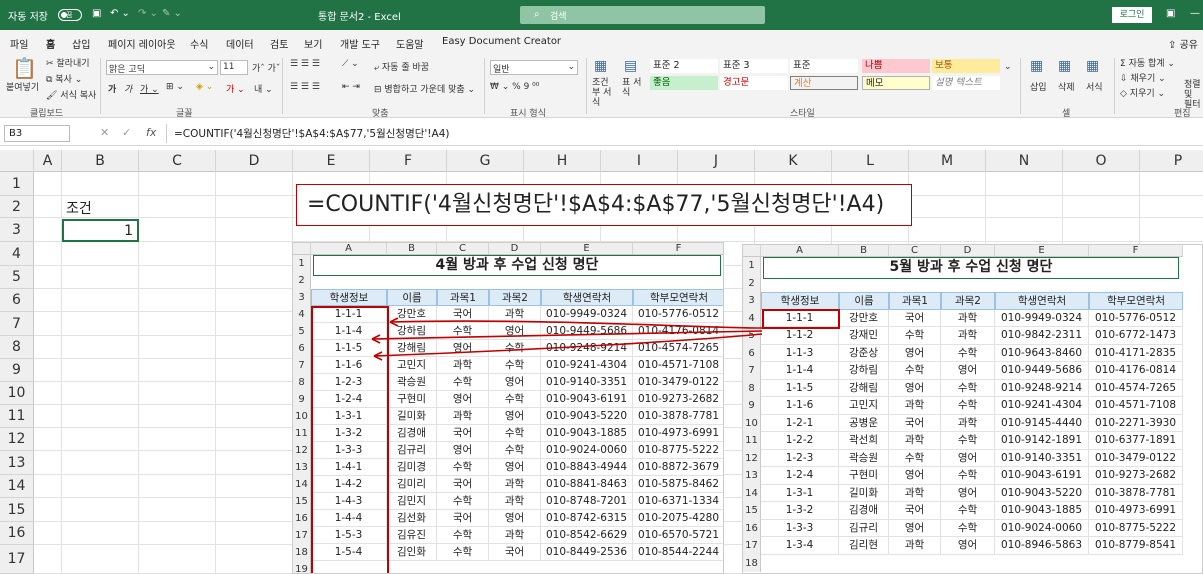  What do you see at coordinates (234, 67) in the screenshot?
I see `font-size-select: 11` at bounding box center [234, 67].